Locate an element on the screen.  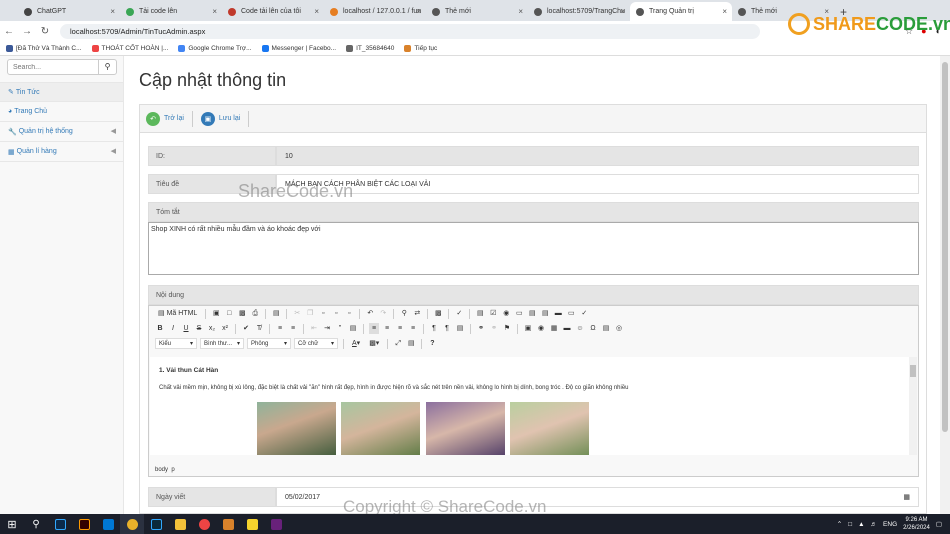
outdent-icon: ⇤ is located at coordinates (314, 328).